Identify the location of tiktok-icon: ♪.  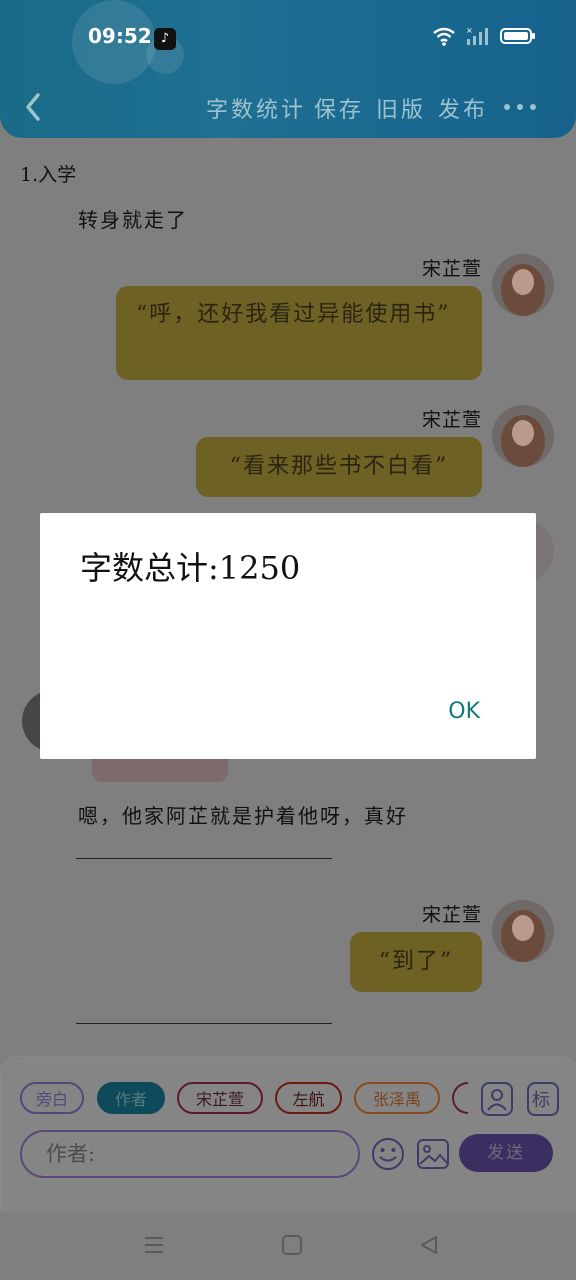
(165, 39).